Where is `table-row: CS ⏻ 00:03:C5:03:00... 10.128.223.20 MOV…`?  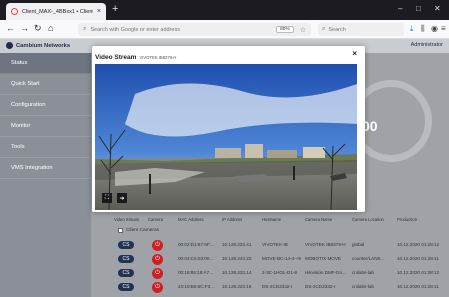
table-row: CS ⏻ 00:03:C5:03:00... 10.128.223.20 MOV… is located at coordinates (270, 259).